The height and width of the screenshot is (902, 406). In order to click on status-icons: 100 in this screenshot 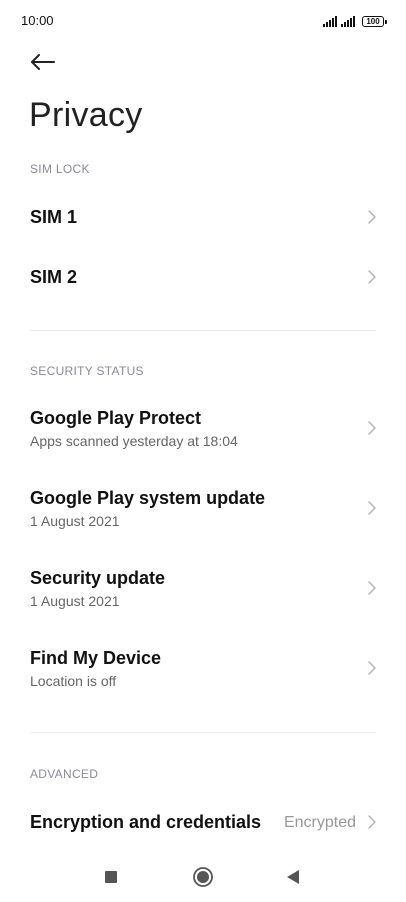, I will do `click(355, 20)`.